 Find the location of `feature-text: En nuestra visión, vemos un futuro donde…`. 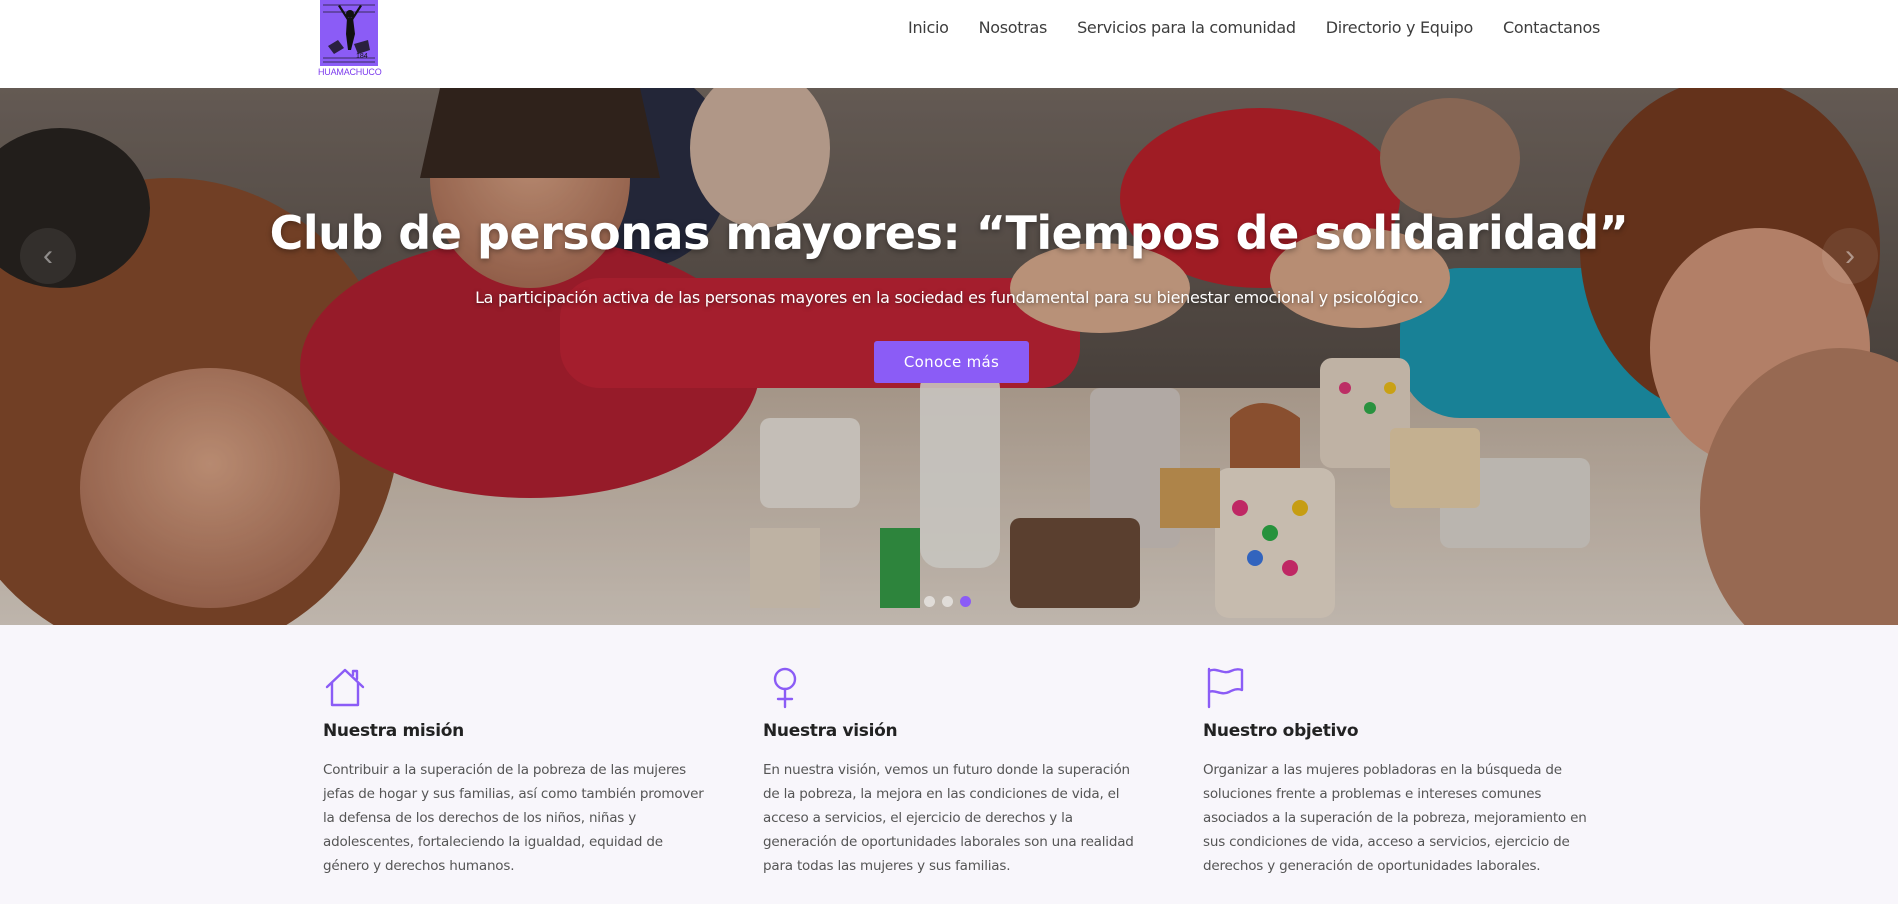

feature-text: En nuestra visión, vemos un futuro donde… is located at coordinates (948, 818).